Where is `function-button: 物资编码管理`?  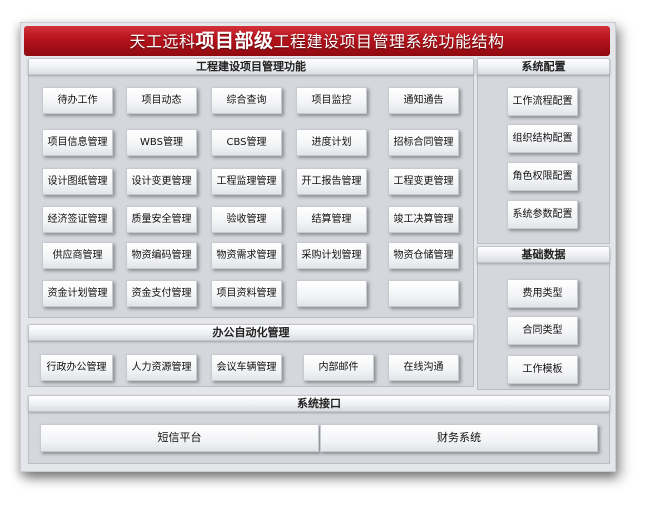
function-button: 物资编码管理 is located at coordinates (161, 255).